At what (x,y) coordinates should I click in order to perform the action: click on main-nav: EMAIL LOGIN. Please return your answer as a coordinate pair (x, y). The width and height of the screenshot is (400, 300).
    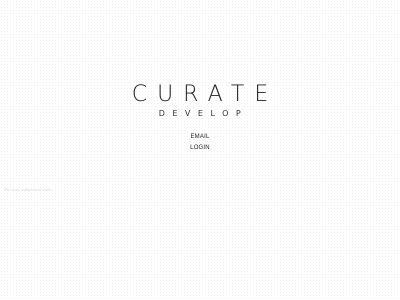
    Looking at the image, I should click on (200, 143).